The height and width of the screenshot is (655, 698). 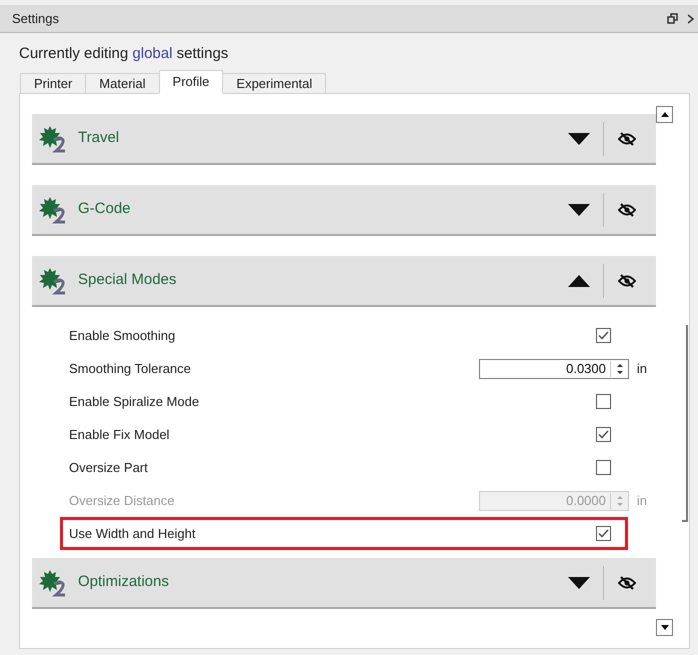 I want to click on scroll-up-button, so click(x=664, y=114).